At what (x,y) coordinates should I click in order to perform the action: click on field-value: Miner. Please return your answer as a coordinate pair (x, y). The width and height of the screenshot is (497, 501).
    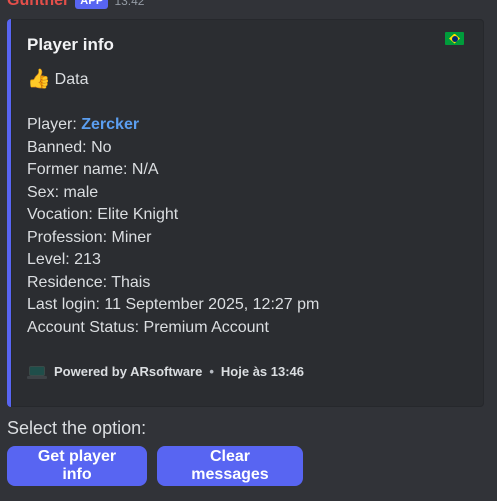
    Looking at the image, I should click on (131, 237).